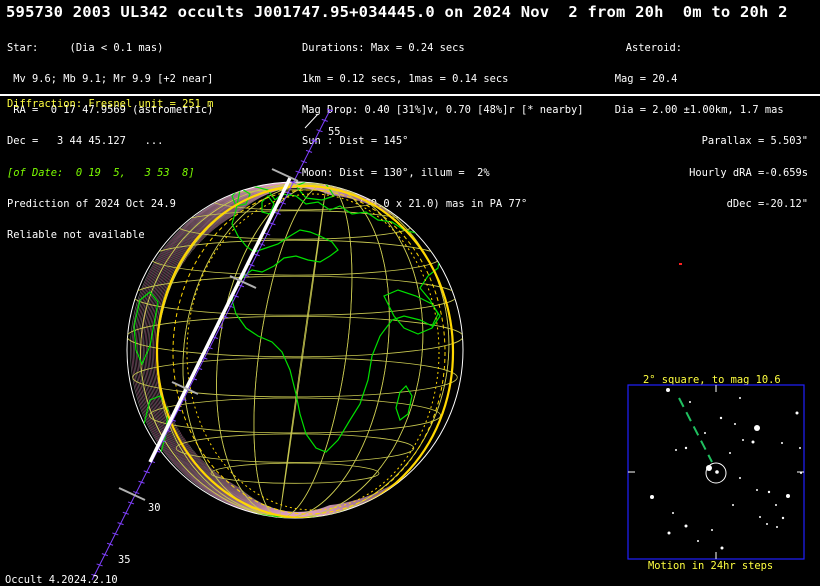 The image size is (820, 586). I want to click on asteroid-motion-line, so click(695, 430).